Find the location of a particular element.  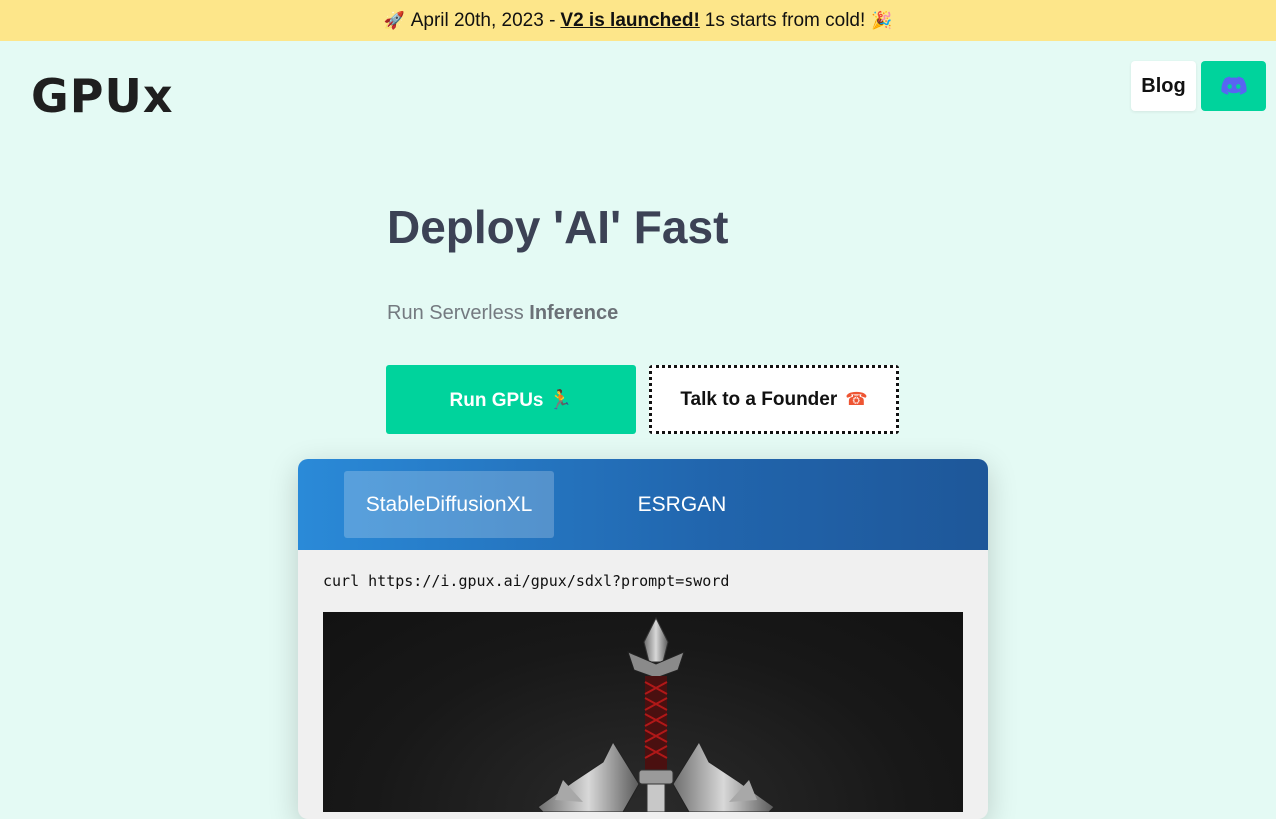

discord-icon is located at coordinates (1233, 85).